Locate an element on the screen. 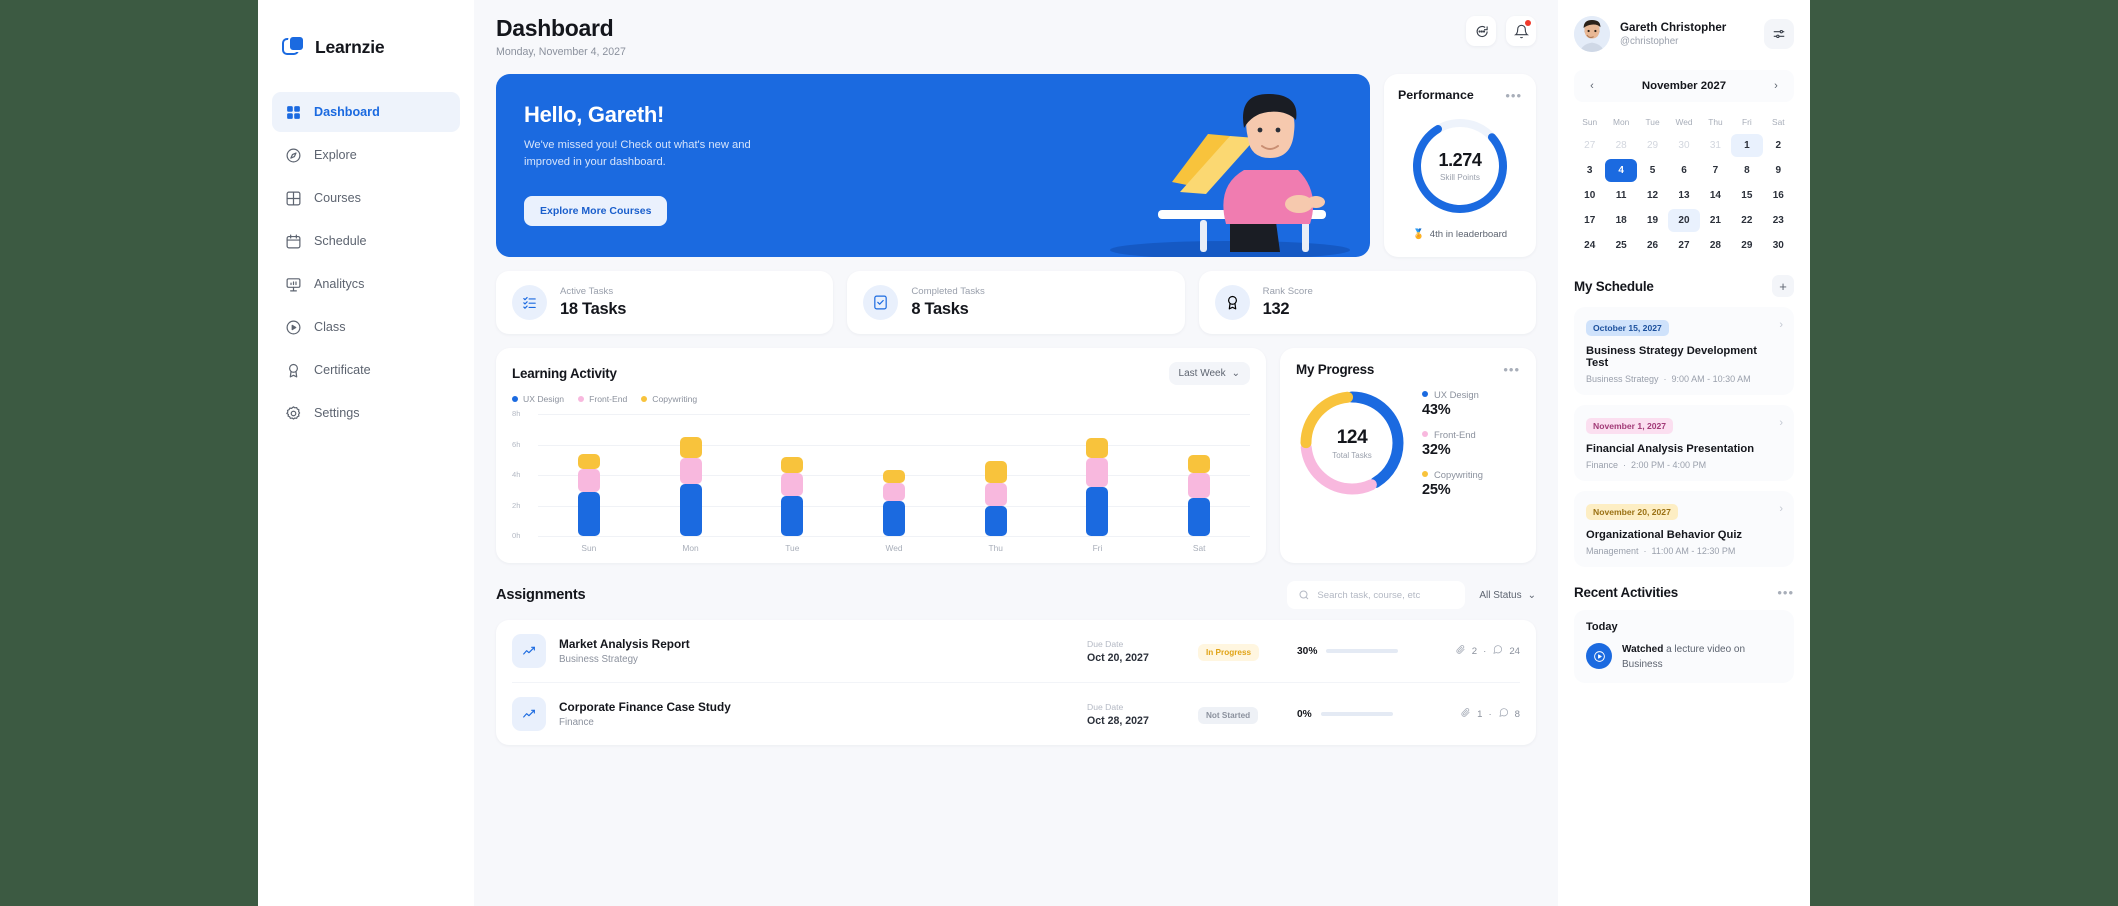  assignment-name: Market Analysis Report is located at coordinates (624, 644).